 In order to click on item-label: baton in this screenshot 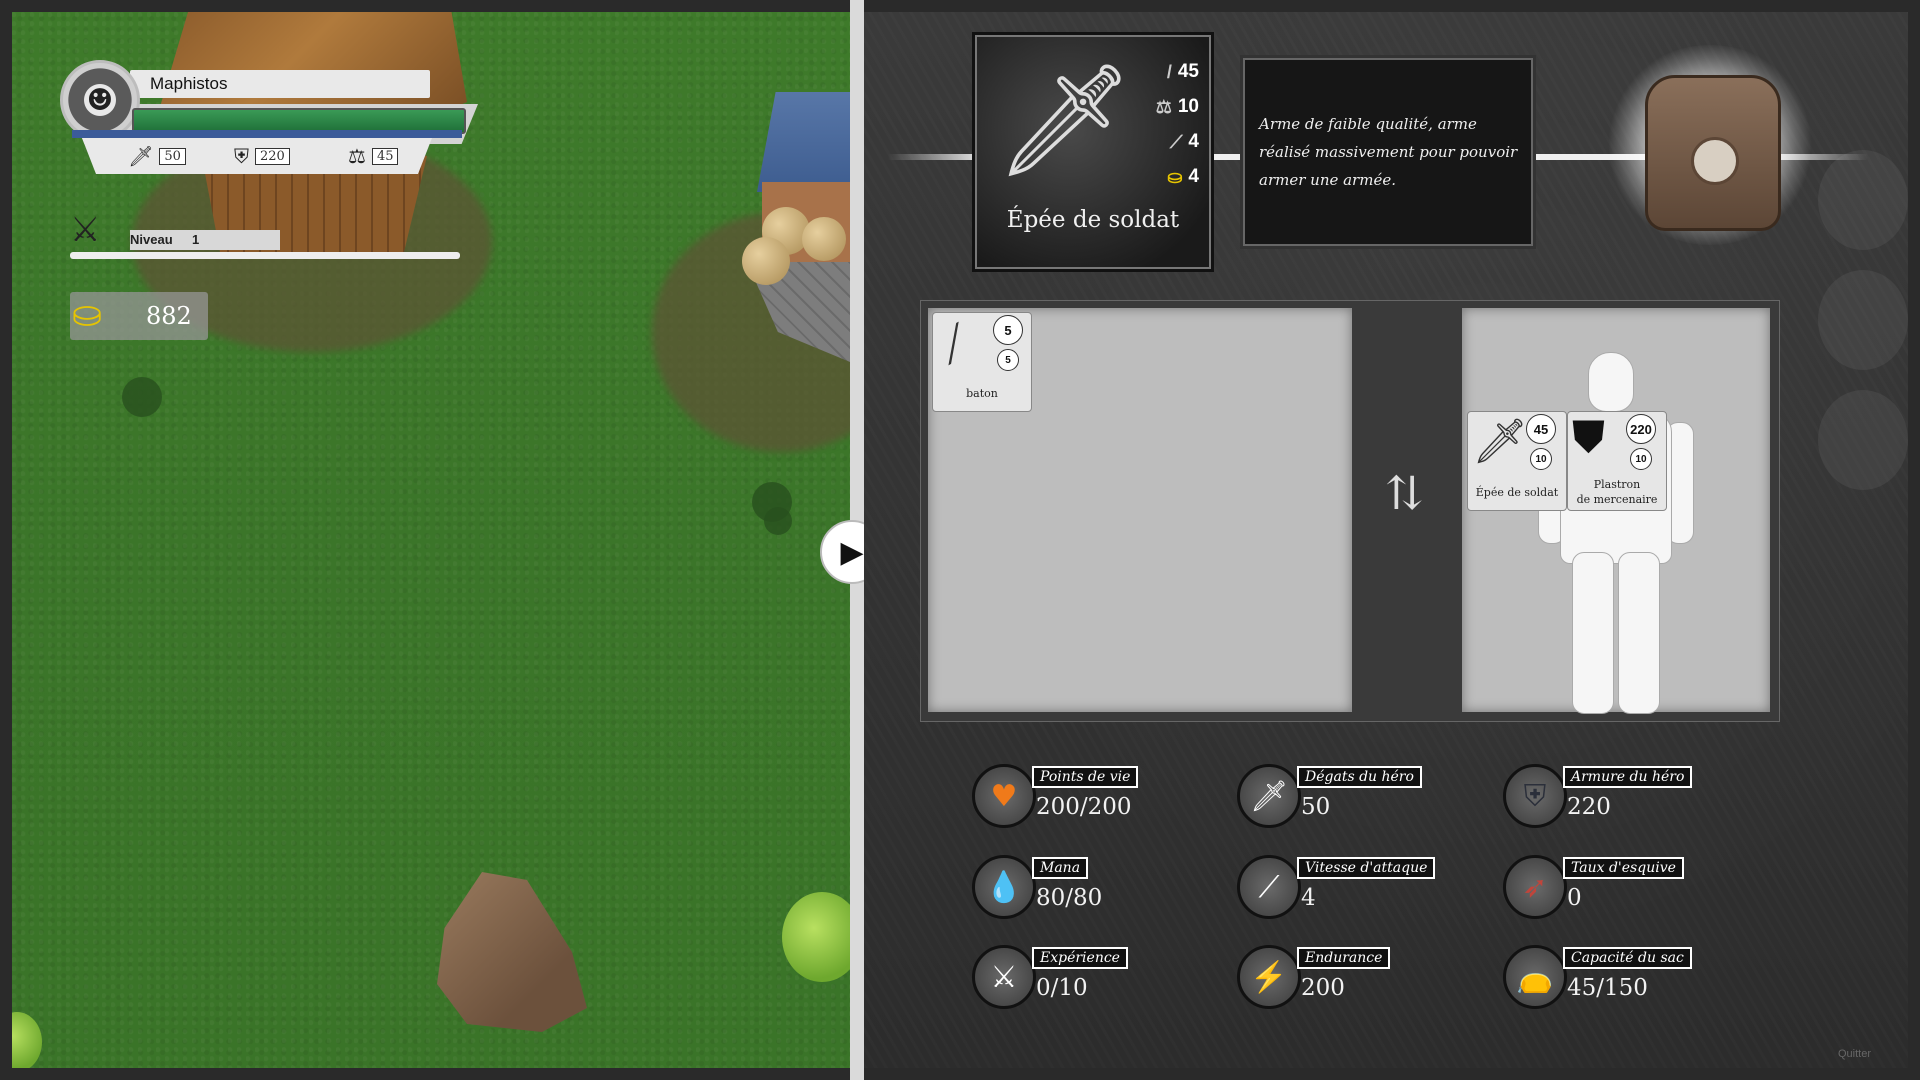, I will do `click(982, 393)`.